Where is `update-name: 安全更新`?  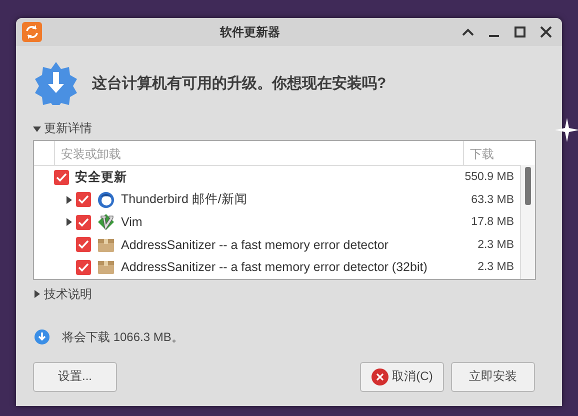
update-name: 安全更新 is located at coordinates (101, 177).